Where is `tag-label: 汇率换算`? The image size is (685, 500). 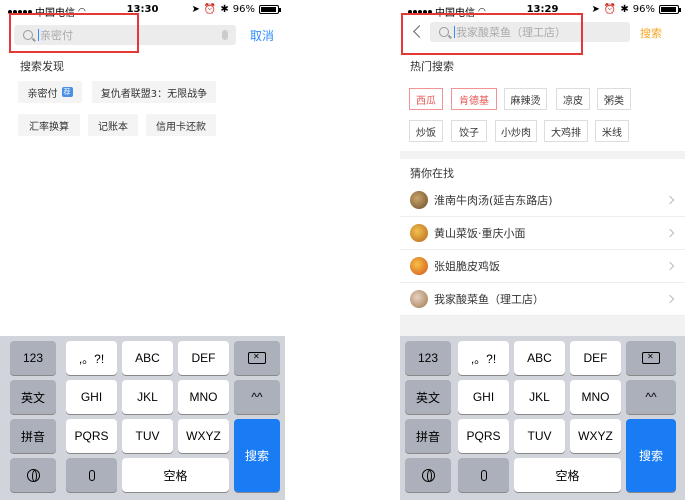
tag-label: 汇率换算 is located at coordinates (49, 127).